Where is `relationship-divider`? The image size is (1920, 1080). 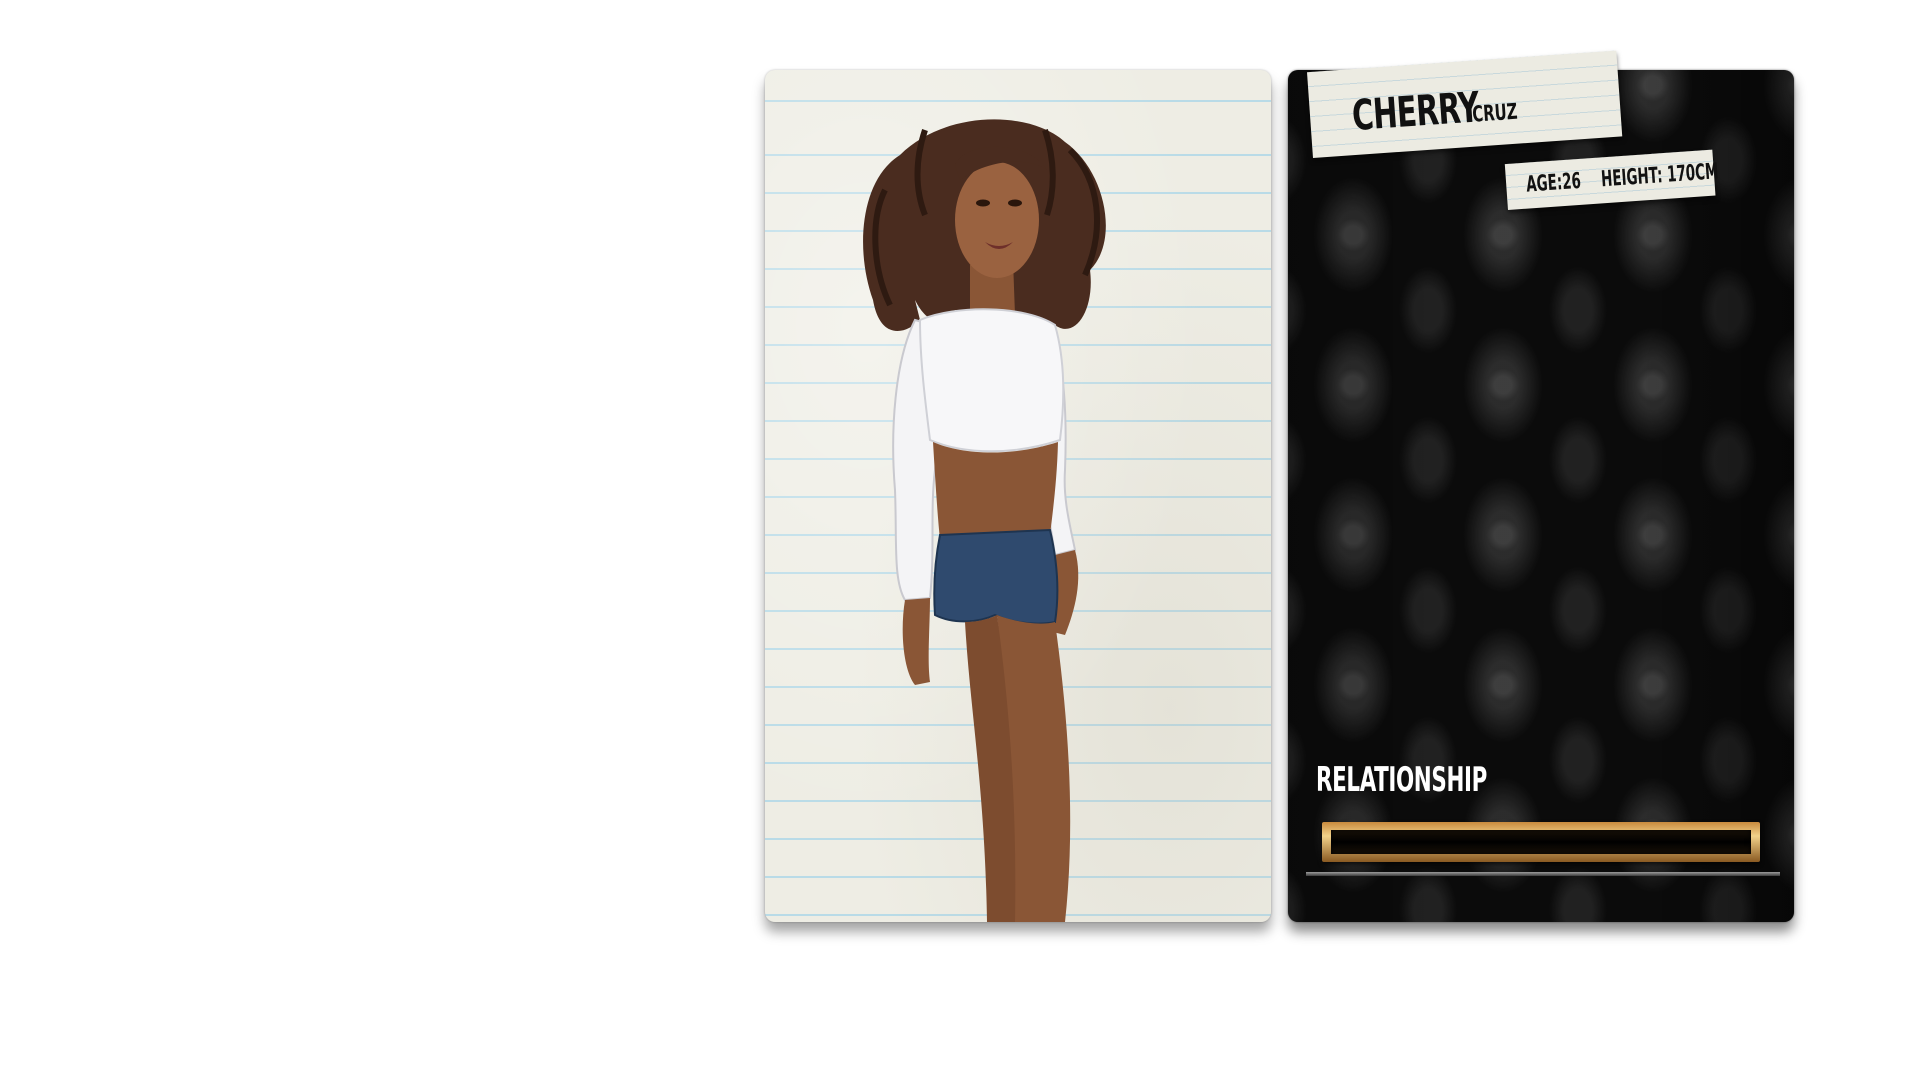 relationship-divider is located at coordinates (1543, 874).